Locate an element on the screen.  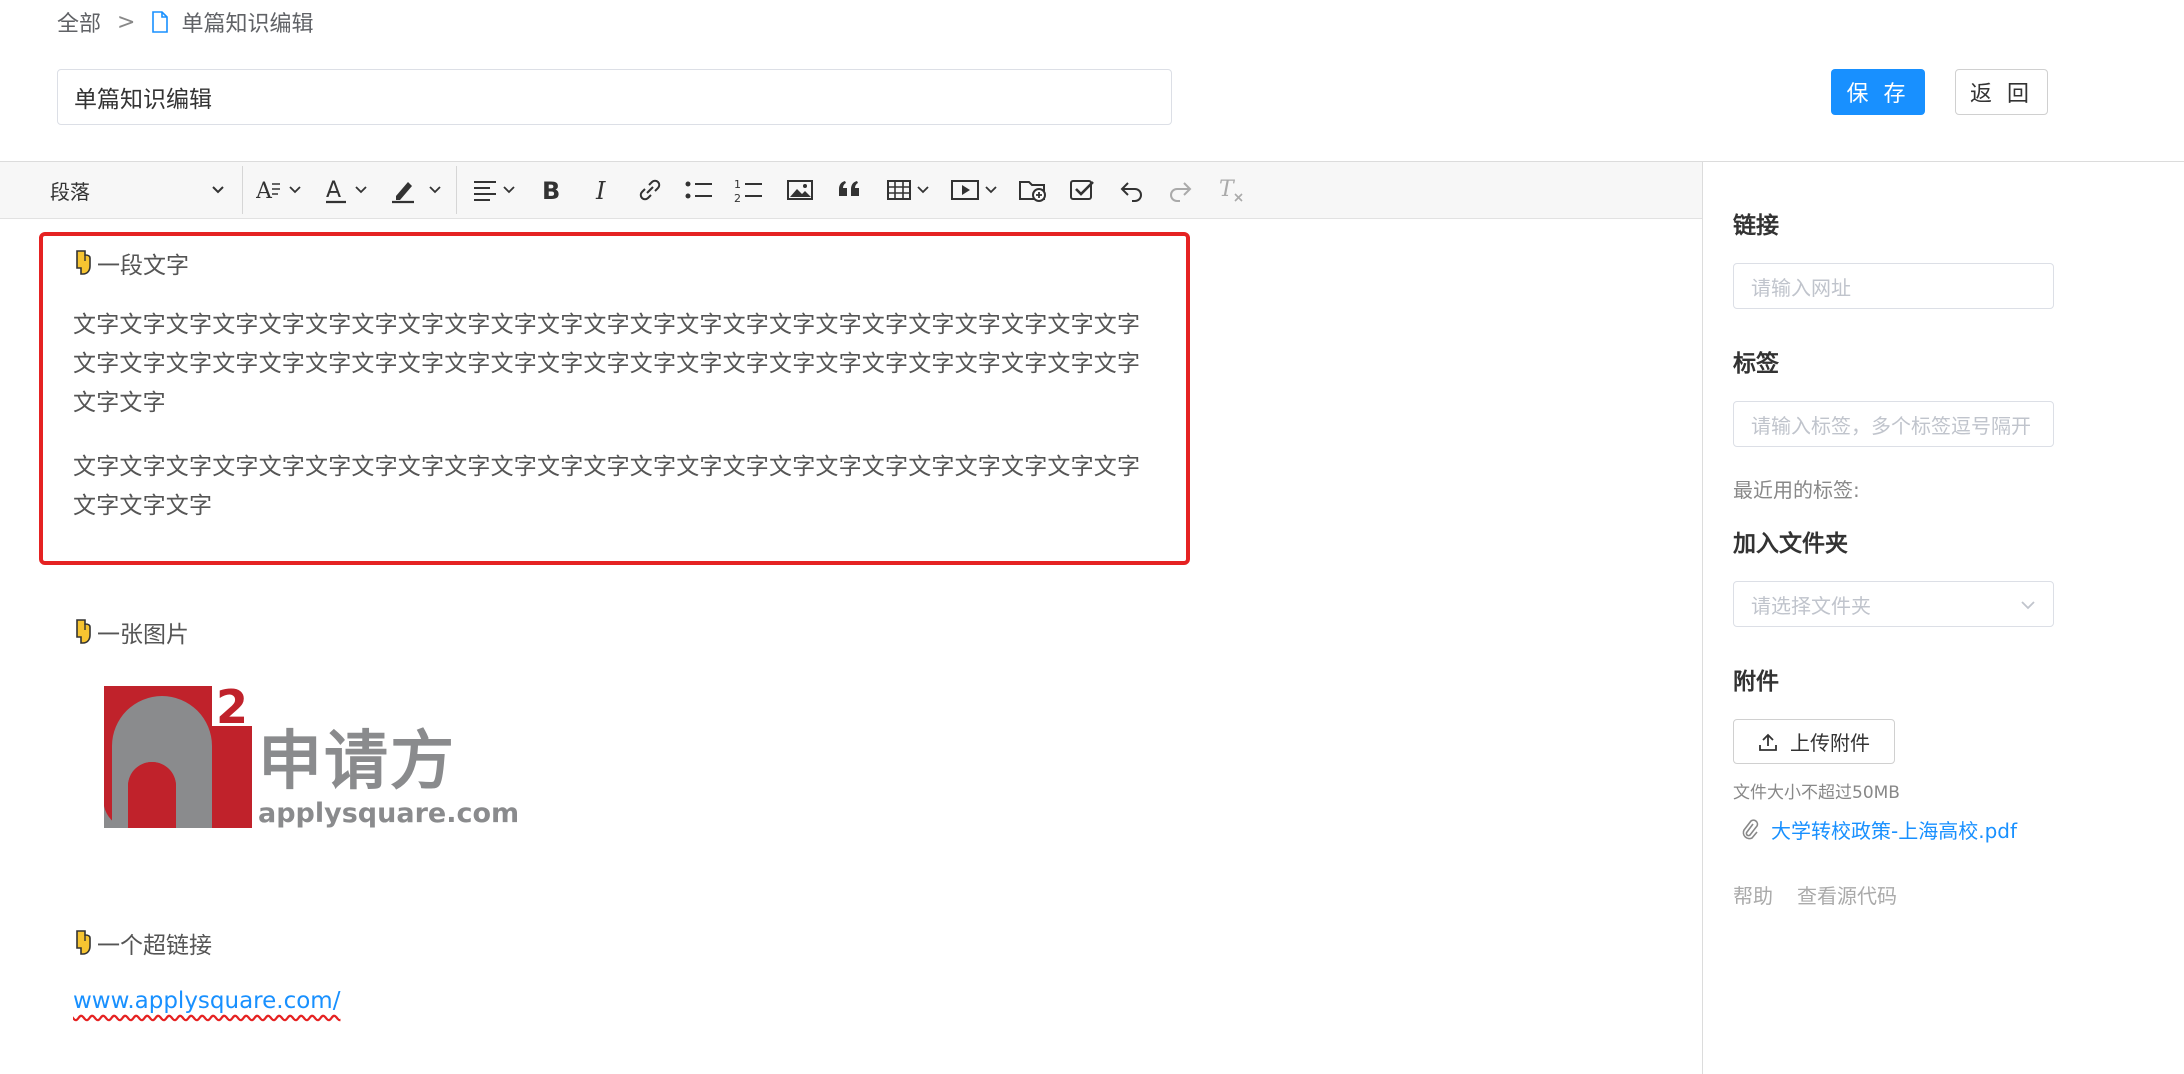
folder-label: 加入文件夹 is located at coordinates (1790, 544).